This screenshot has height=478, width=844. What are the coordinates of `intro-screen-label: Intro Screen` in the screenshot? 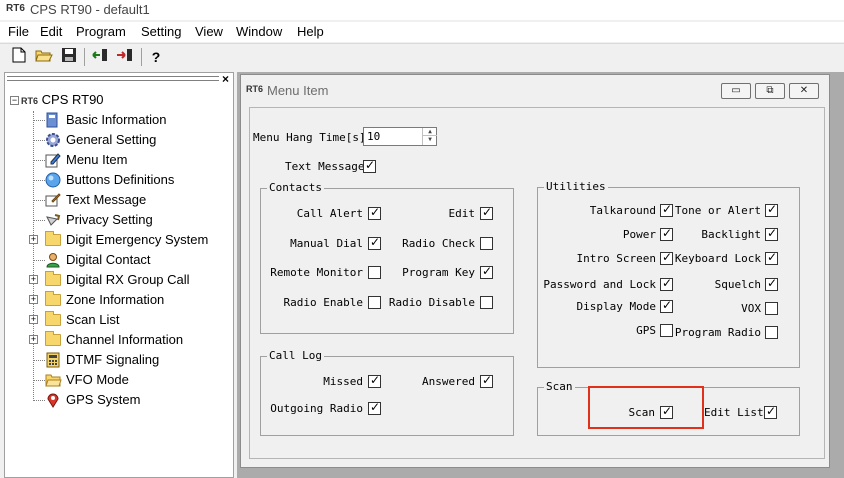 It's located at (616, 258).